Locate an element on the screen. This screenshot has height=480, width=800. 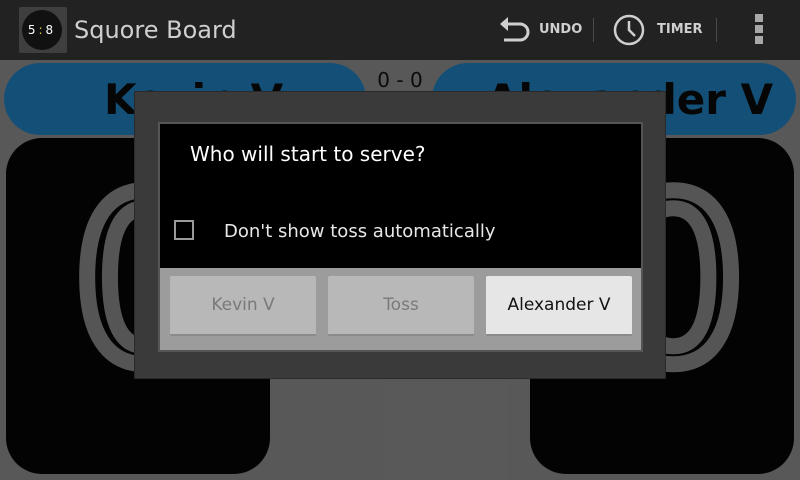
app-logo: 5:8 is located at coordinates (43, 30).